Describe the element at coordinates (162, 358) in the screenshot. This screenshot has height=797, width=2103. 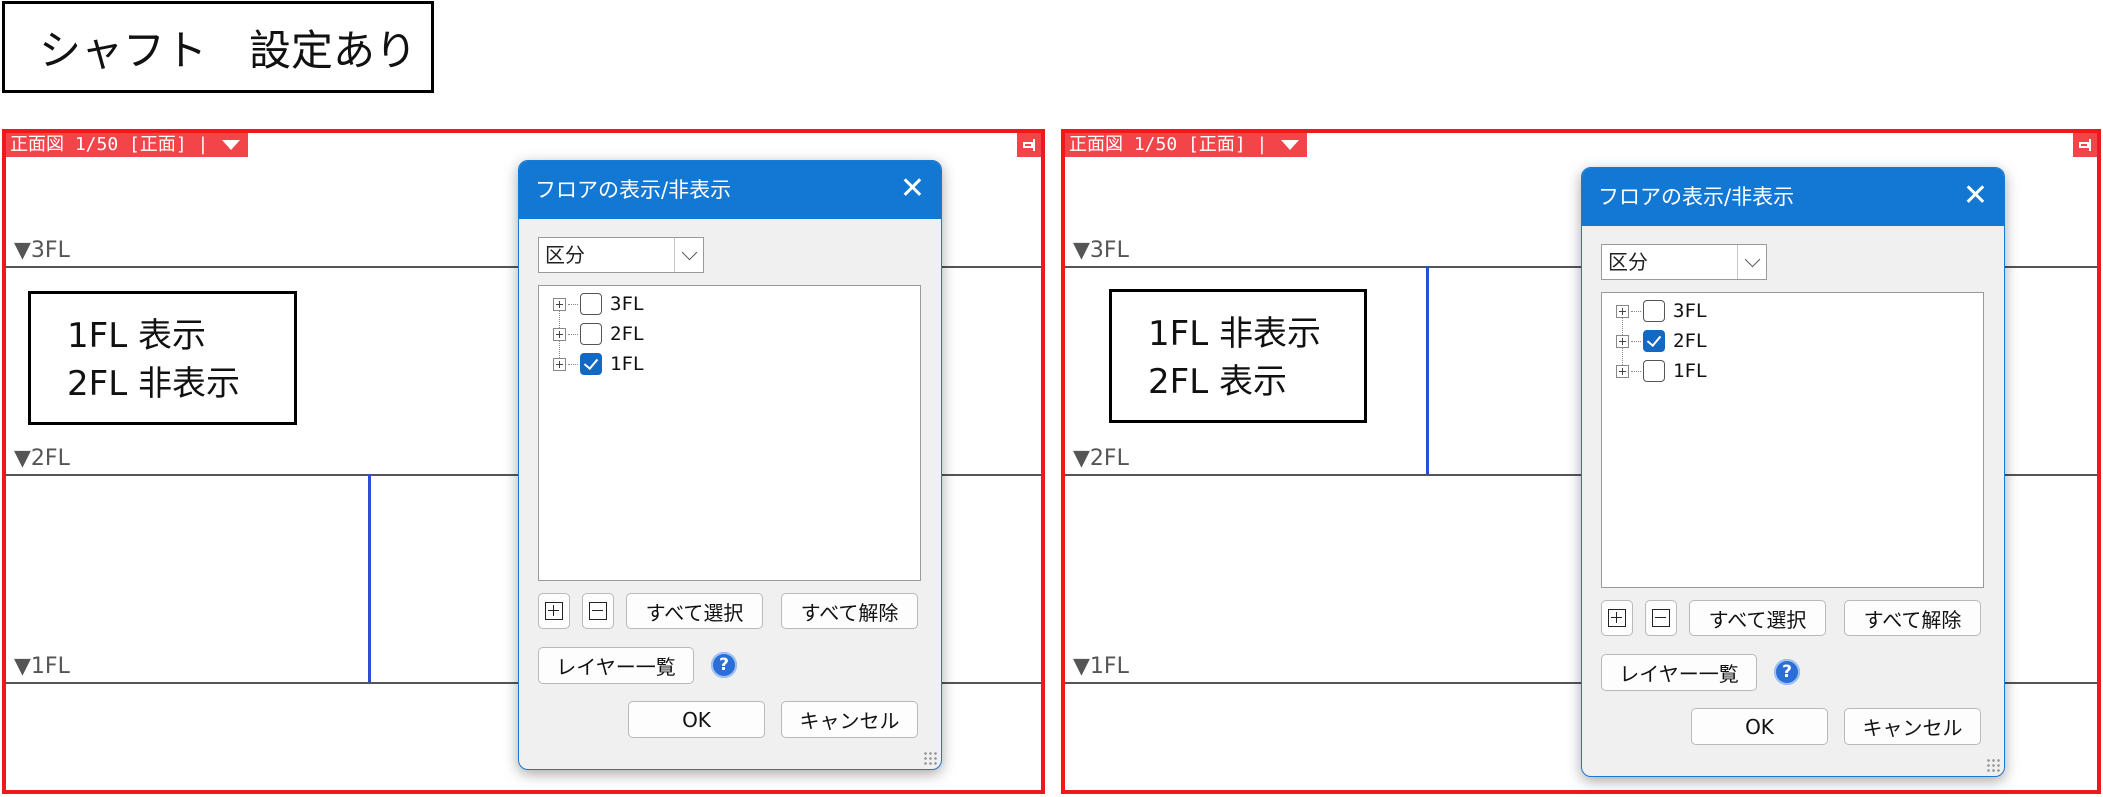
I see `note-box: 1FL 表示 2FL 非表示` at that location.